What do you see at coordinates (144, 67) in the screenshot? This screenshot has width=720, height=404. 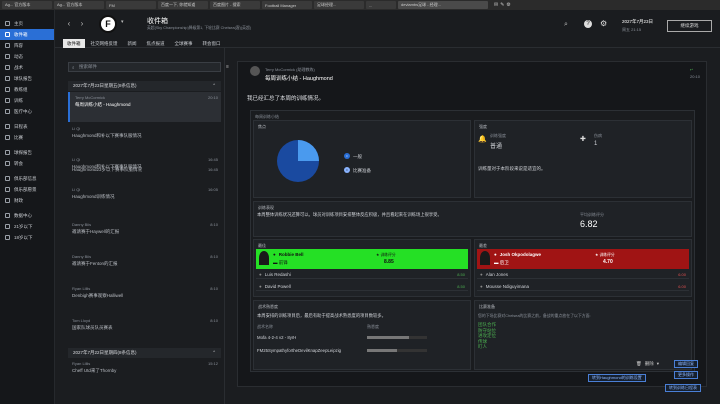 I see `search-input: ⌕ 搜索邮件` at bounding box center [144, 67].